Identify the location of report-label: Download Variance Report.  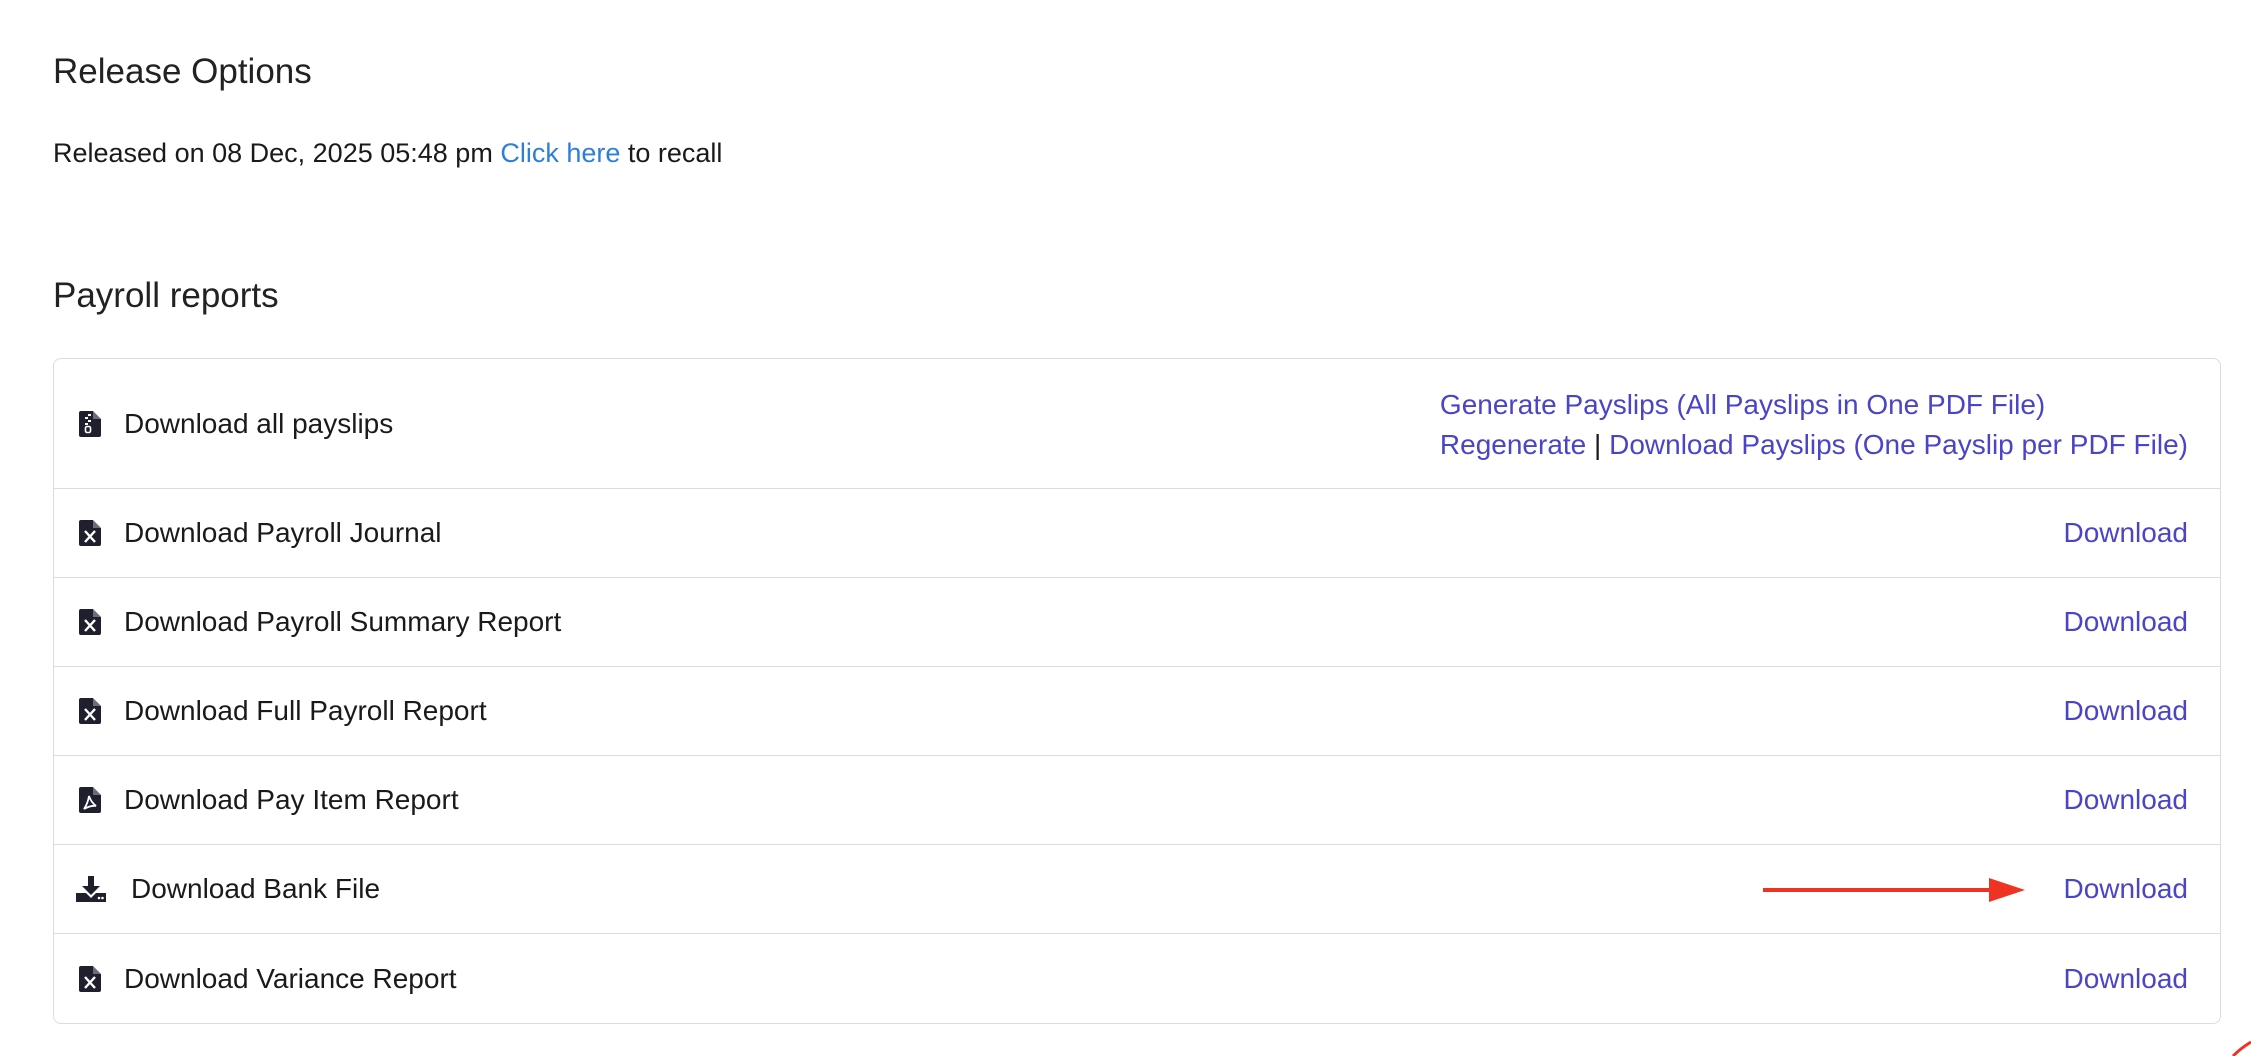
(290, 978).